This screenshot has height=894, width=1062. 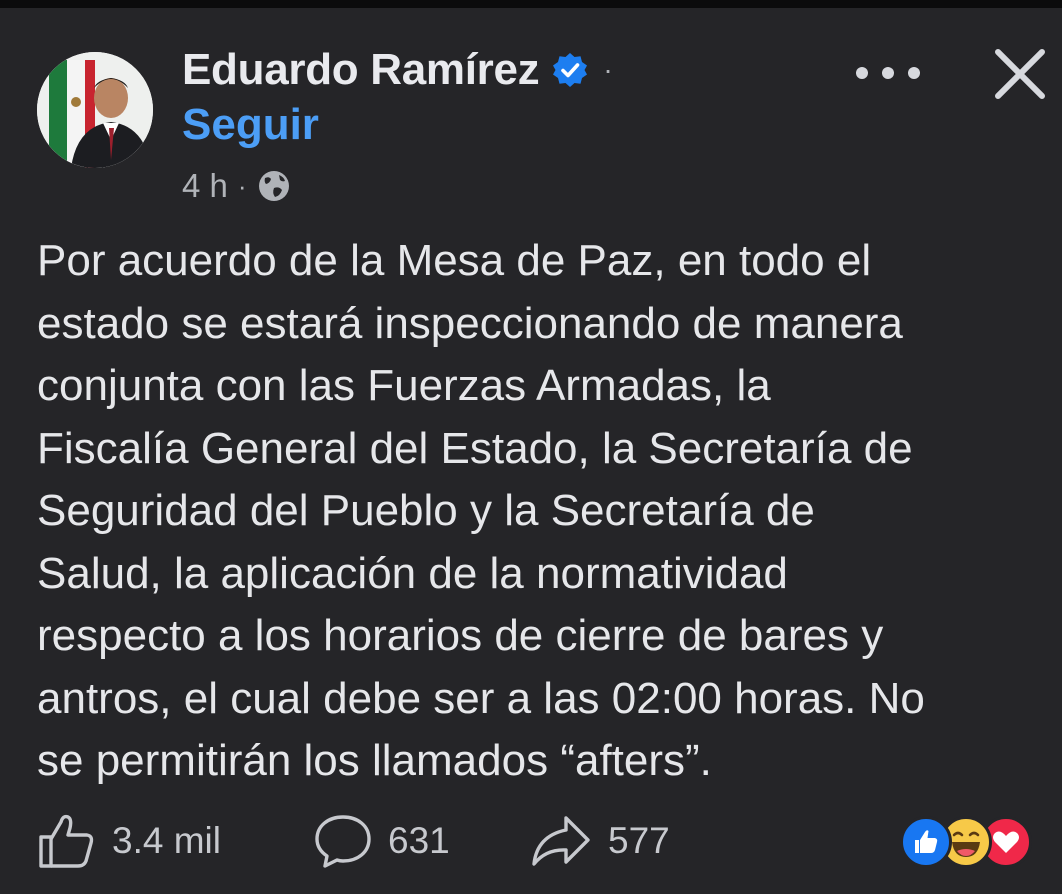 I want to click on action-bar: 3.4 mil 631 577, so click(x=546, y=841).